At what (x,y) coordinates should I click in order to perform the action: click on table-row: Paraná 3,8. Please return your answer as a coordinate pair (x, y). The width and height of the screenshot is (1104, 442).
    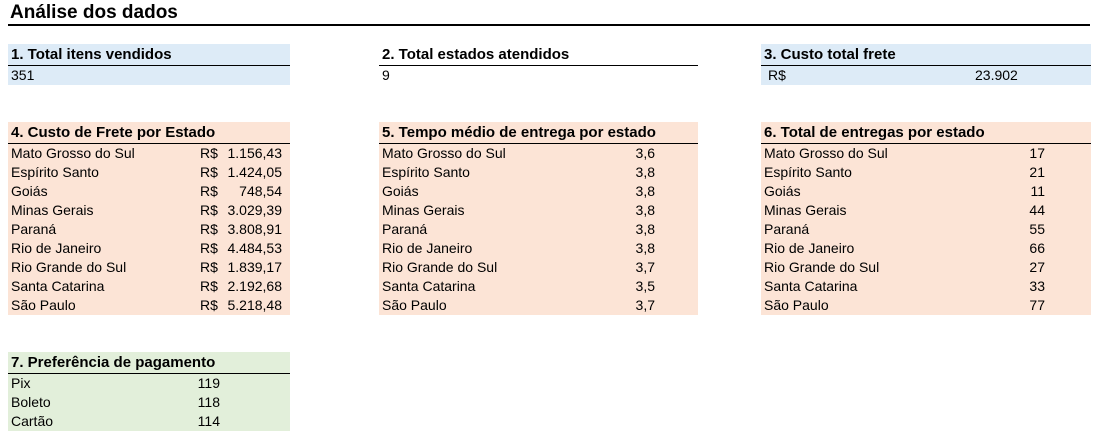
    Looking at the image, I should click on (538, 229).